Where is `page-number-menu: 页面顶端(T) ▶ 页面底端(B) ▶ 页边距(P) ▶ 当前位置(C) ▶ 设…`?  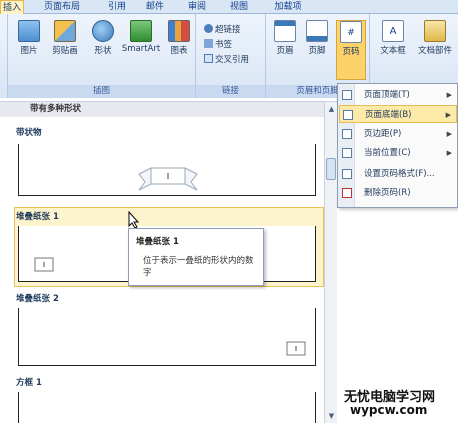
page-number-menu: 页面顶端(T) ▶ 页面底端(B) ▶ 页边距(P) ▶ 当前位置(C) ▶ 设… is located at coordinates (397, 145).